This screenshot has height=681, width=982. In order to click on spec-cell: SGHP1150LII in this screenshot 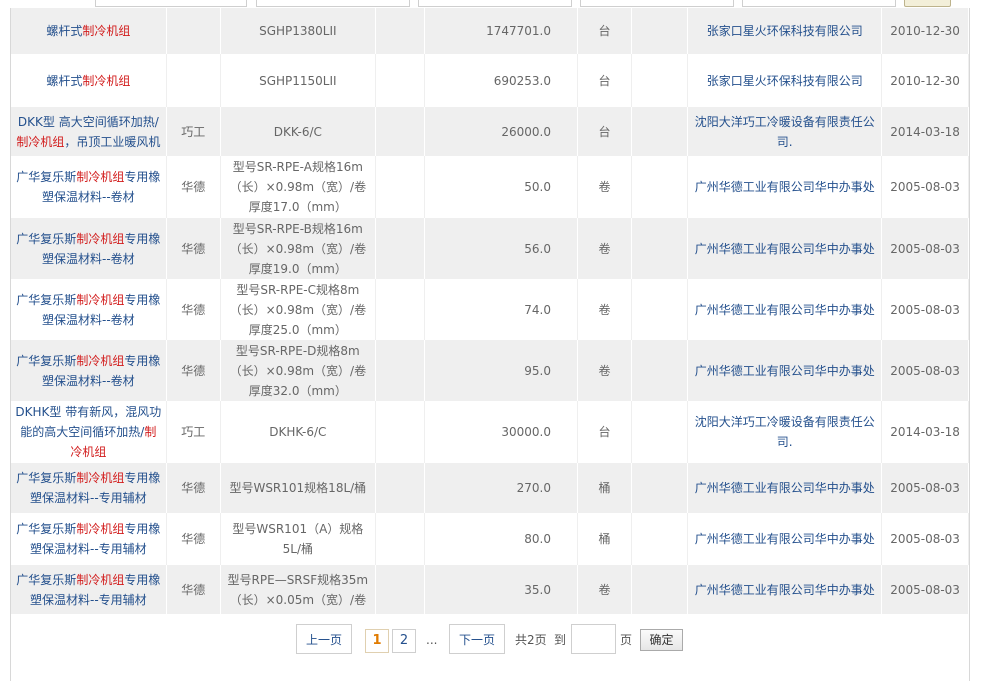, I will do `click(298, 80)`.